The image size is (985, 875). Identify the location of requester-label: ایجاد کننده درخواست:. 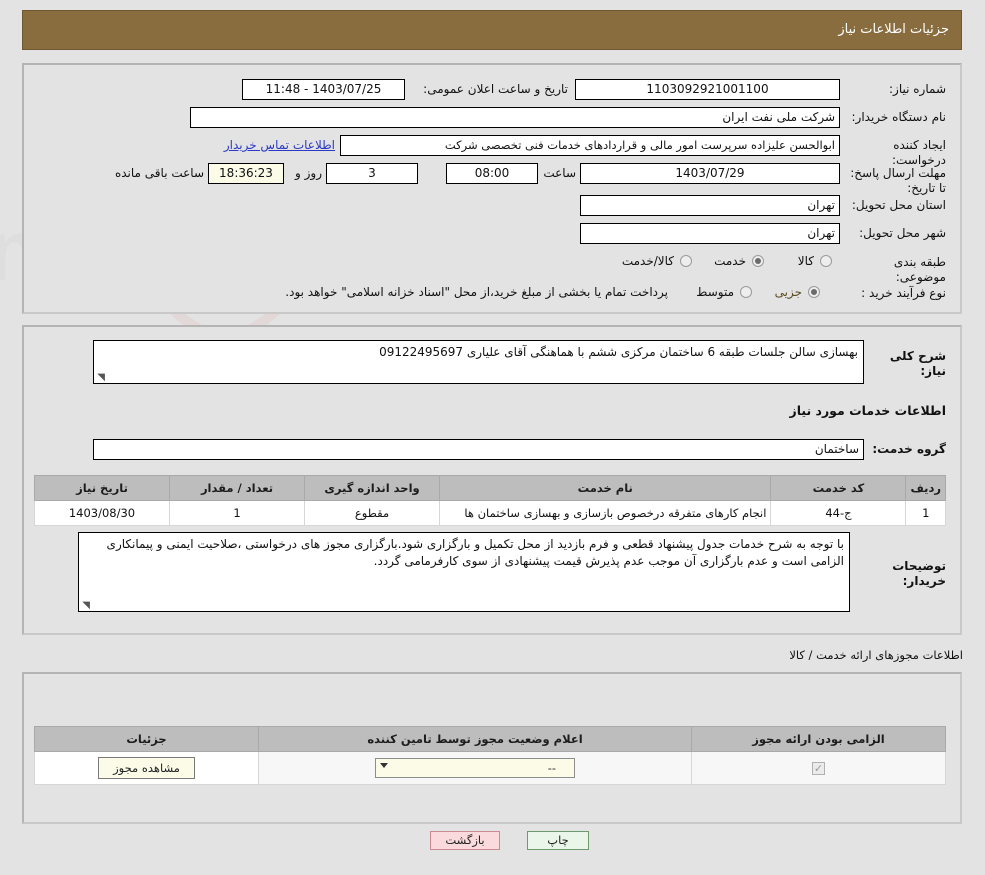
(919, 152).